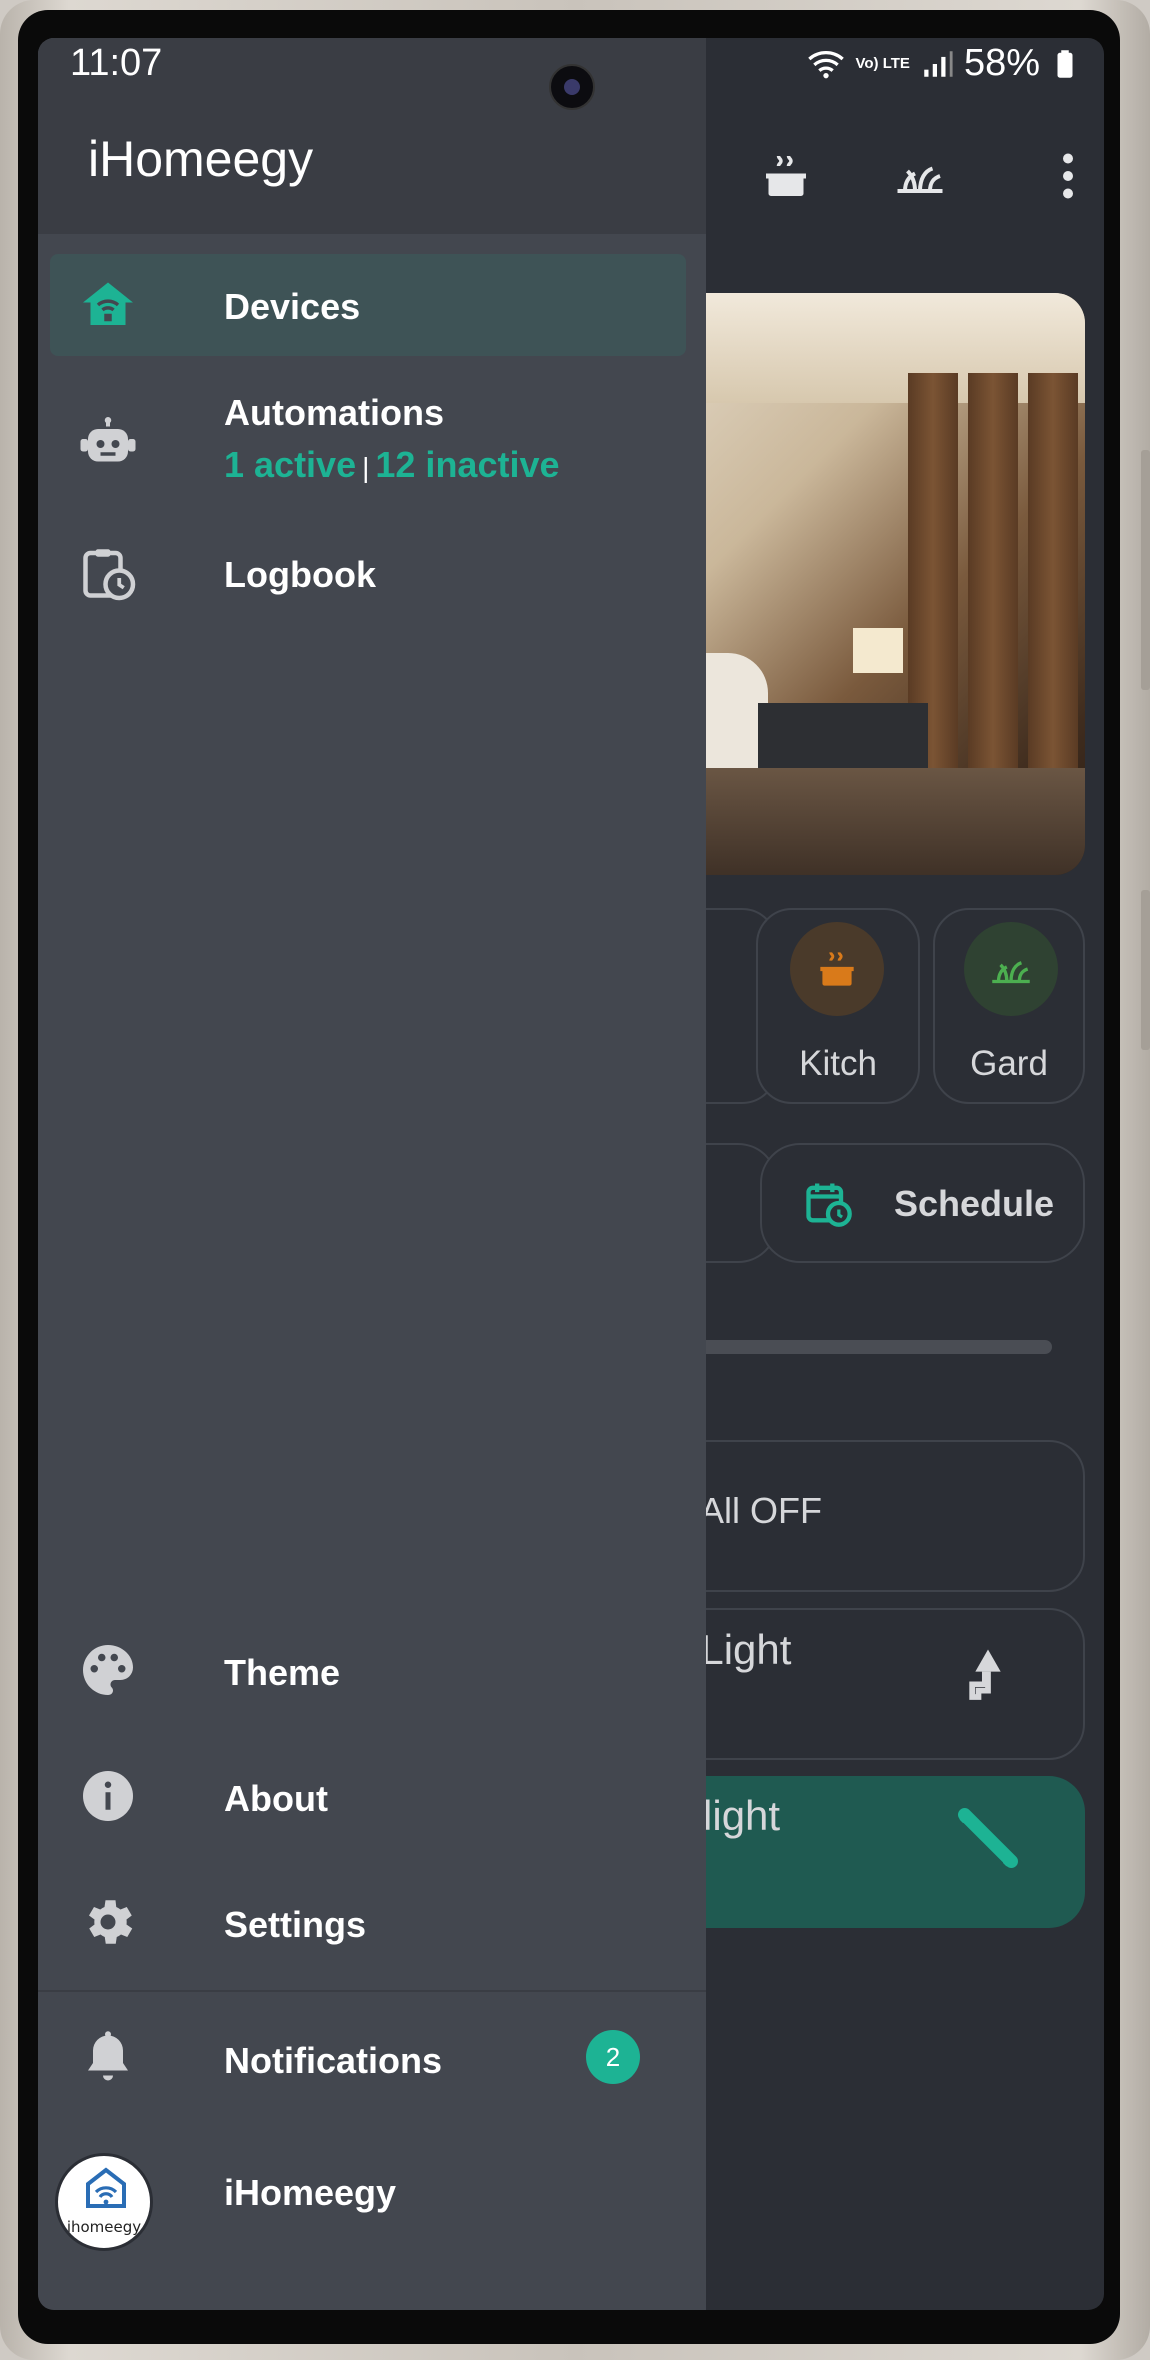 Image resolution: width=1150 pixels, height=2360 pixels. What do you see at coordinates (108, 1670) in the screenshot?
I see `palette-icon` at bounding box center [108, 1670].